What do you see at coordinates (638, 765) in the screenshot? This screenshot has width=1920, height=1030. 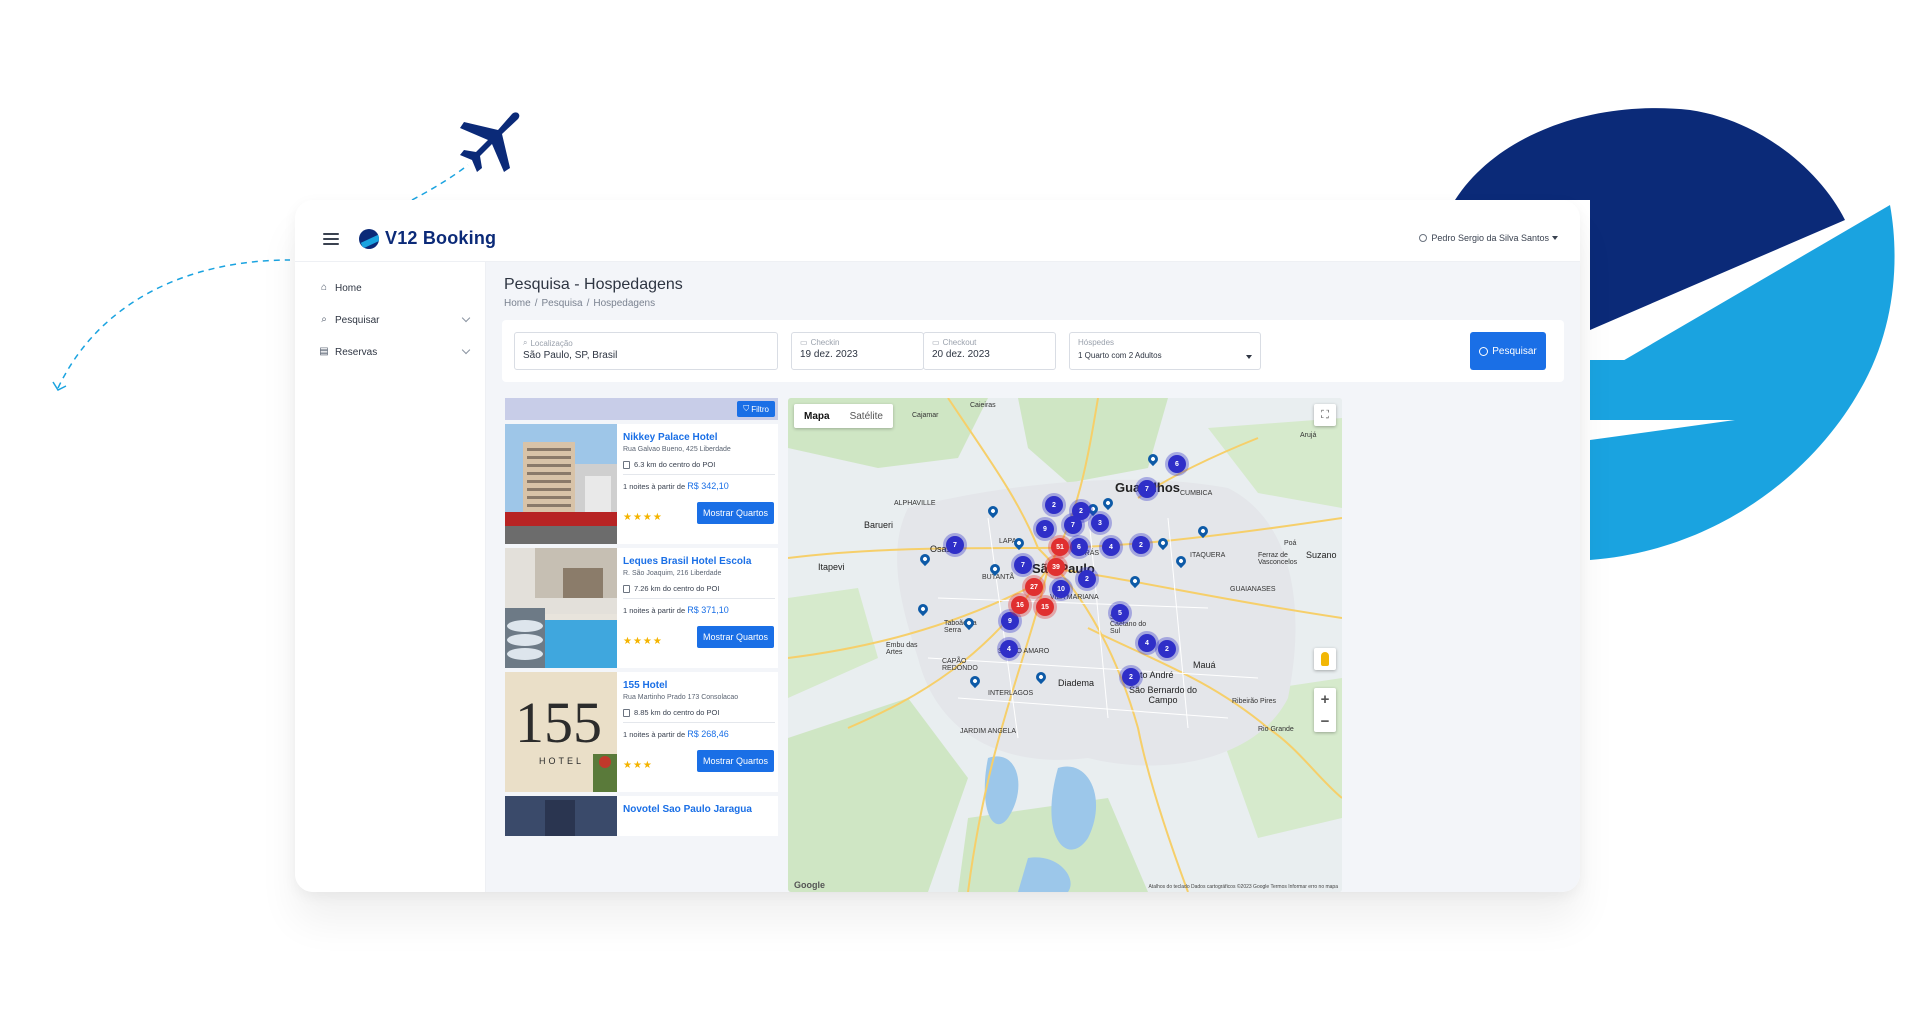 I see `star-rating: ★★★` at bounding box center [638, 765].